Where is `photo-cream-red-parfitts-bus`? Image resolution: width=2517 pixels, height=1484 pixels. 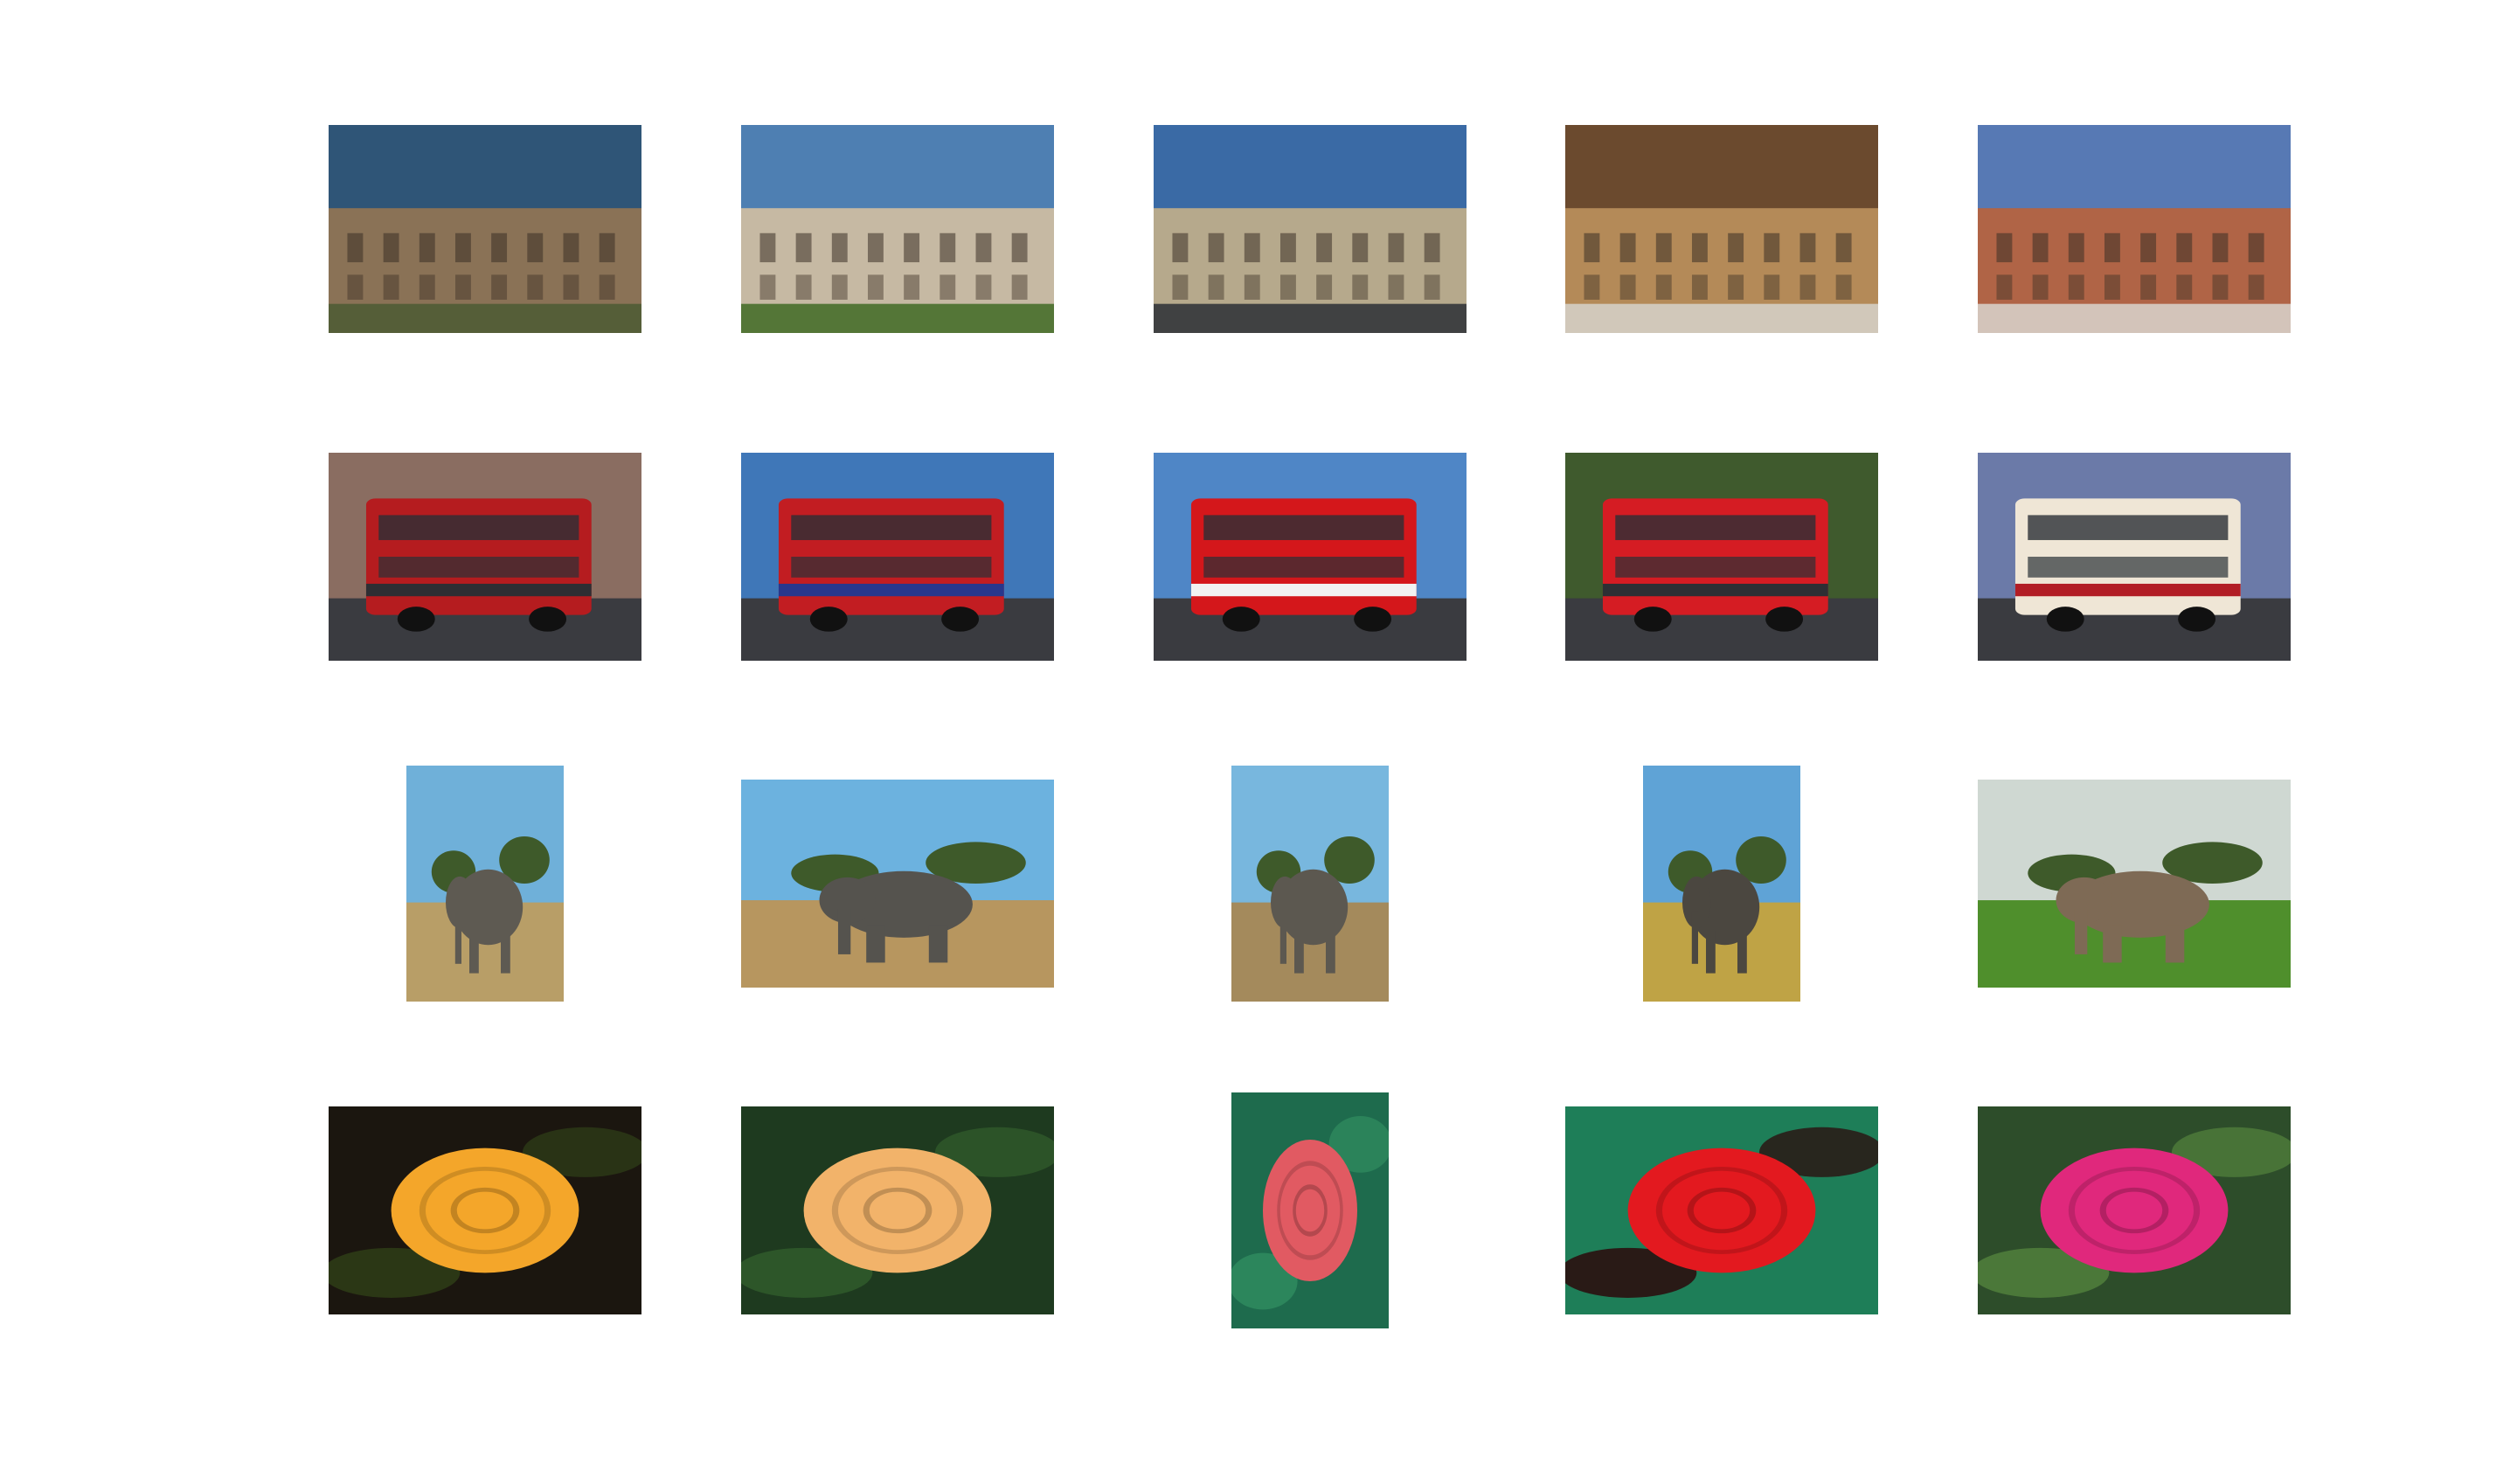
photo-cream-red-parfitts-bus is located at coordinates (2134, 557).